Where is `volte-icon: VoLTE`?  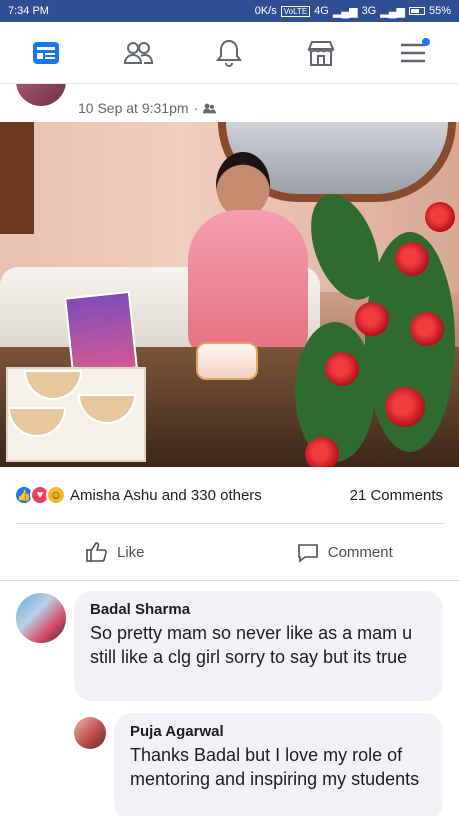 volte-icon: VoLTE is located at coordinates (295, 11).